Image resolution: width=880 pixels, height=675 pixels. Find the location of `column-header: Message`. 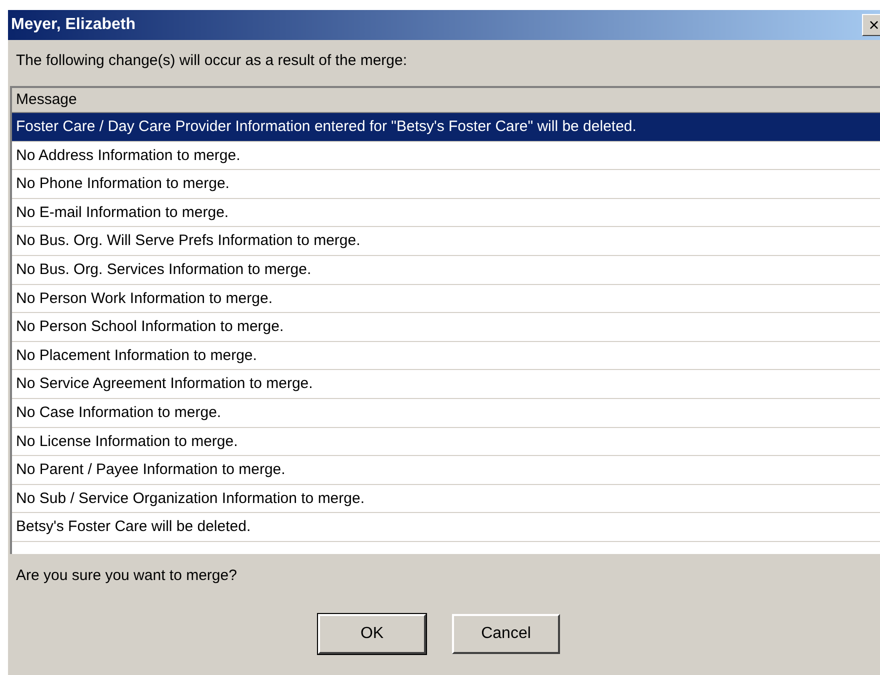

column-header: Message is located at coordinates (446, 100).